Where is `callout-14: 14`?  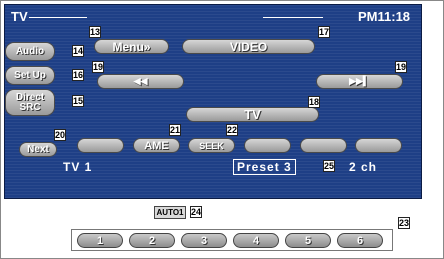
callout-14: 14 is located at coordinates (78, 51).